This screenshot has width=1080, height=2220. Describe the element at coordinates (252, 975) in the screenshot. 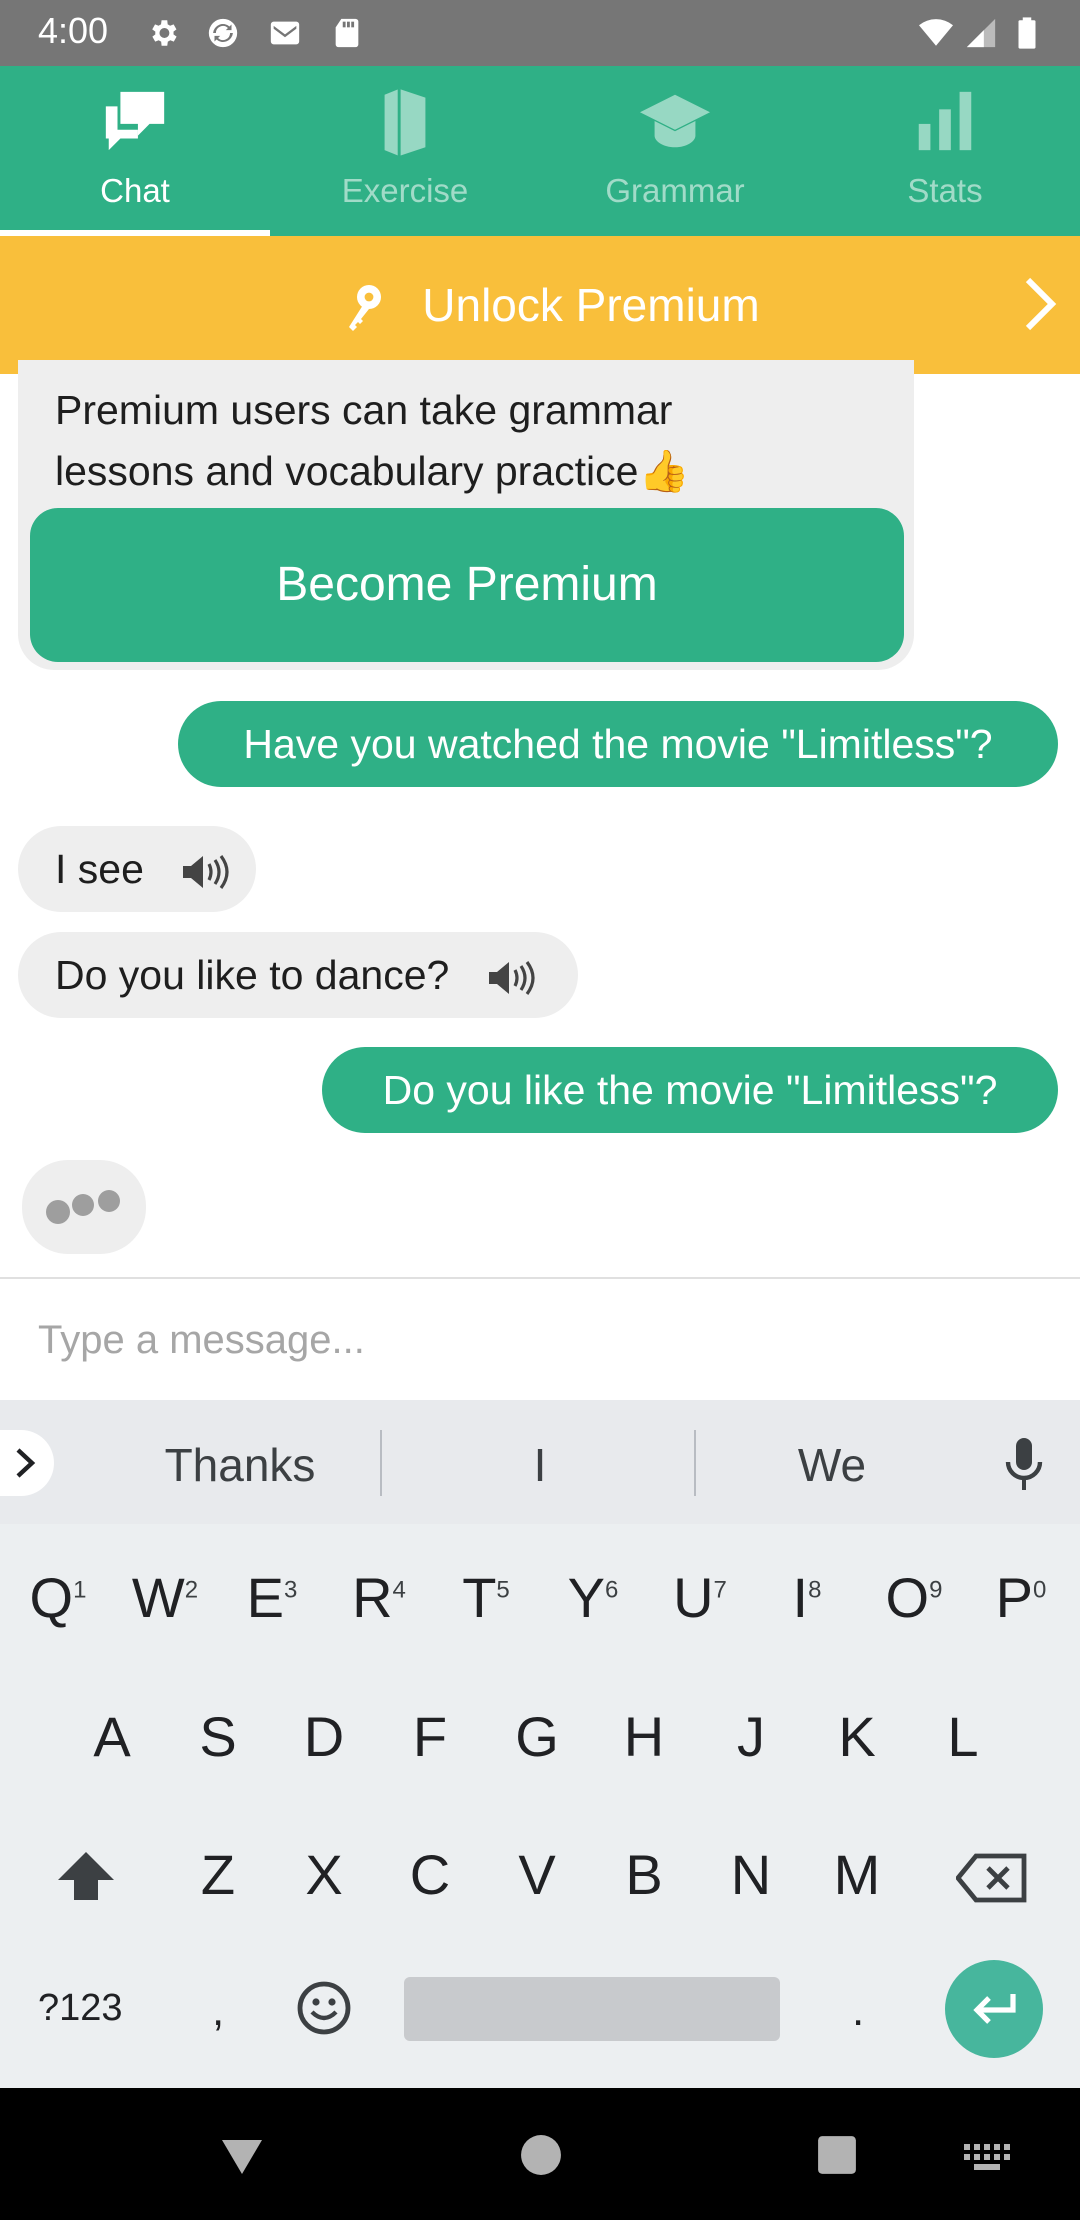

I see `message-text: Do you like to dance?` at that location.